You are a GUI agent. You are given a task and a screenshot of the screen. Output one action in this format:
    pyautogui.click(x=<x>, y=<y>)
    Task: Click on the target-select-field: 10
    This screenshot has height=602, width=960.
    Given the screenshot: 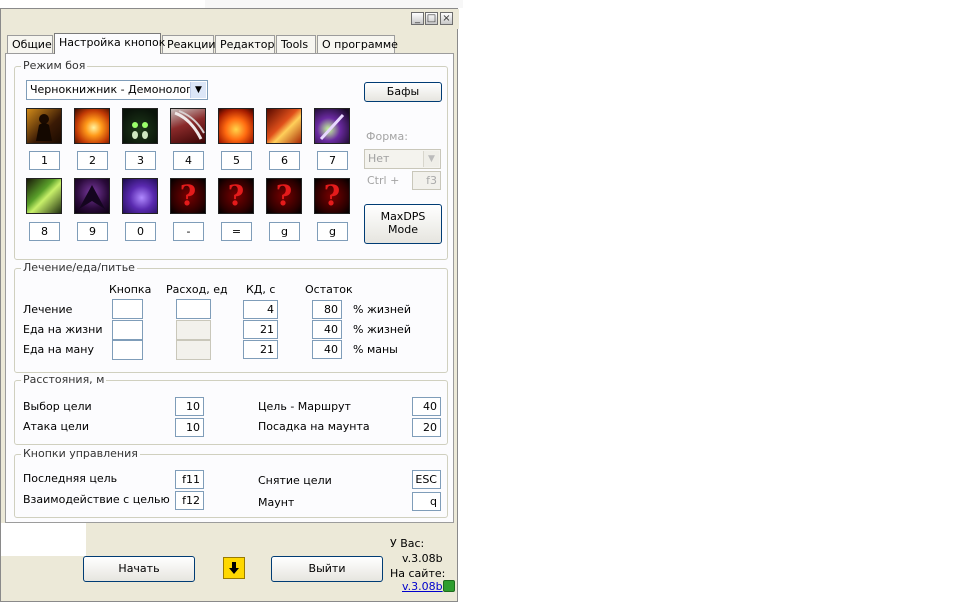 What is the action you would take?
    pyautogui.click(x=189, y=406)
    